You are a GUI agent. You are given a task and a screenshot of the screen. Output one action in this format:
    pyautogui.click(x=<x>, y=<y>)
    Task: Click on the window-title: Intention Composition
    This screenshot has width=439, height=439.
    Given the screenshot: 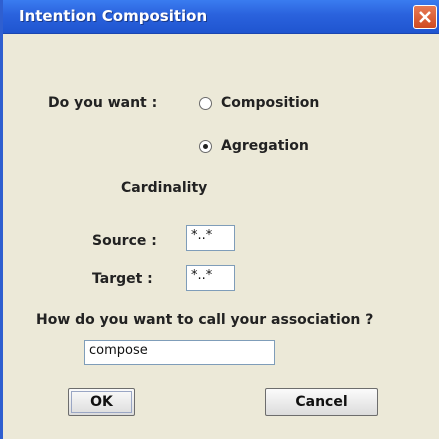 What is the action you would take?
    pyautogui.click(x=113, y=16)
    